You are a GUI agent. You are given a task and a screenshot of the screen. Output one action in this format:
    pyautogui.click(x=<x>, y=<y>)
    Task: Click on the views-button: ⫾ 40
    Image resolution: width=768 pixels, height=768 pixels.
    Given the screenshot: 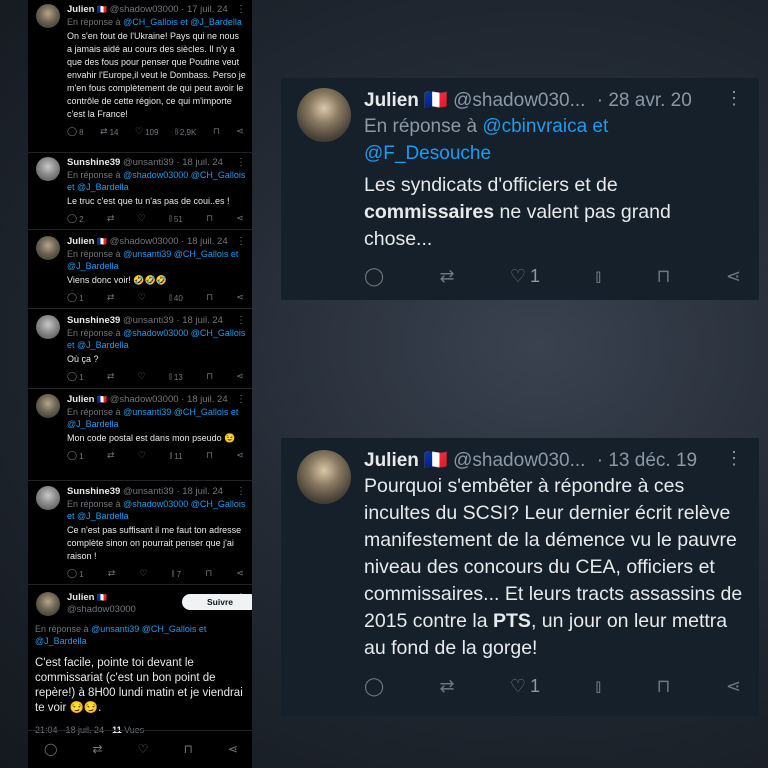 What is the action you would take?
    pyautogui.click(x=176, y=298)
    